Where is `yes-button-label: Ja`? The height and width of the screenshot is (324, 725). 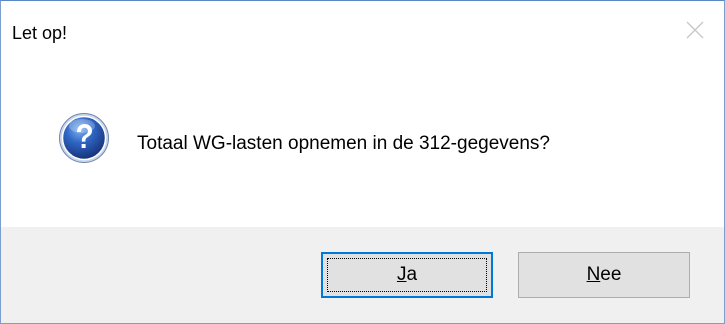 yes-button-label: Ja is located at coordinates (407, 275).